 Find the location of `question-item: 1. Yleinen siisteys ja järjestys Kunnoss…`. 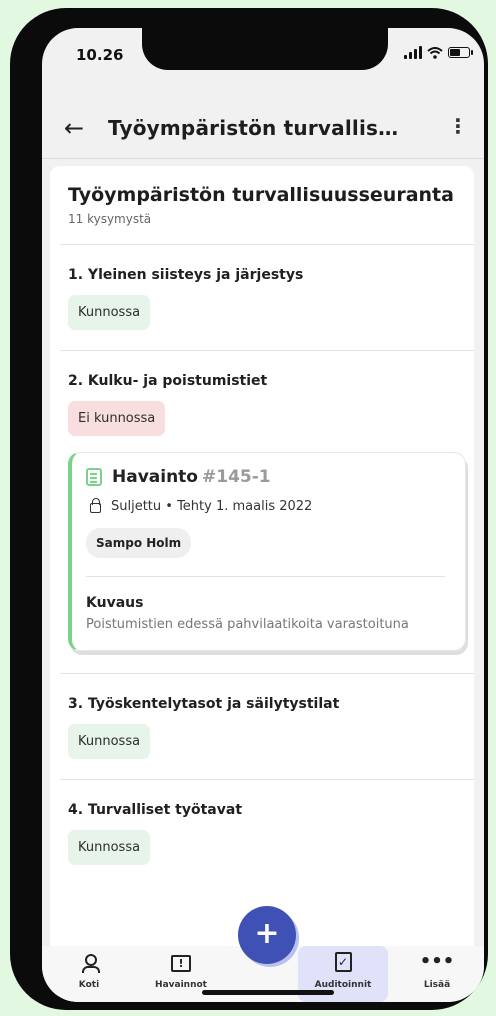

question-item: 1. Yleinen siisteys ja järjestys Kunnoss… is located at coordinates (262, 287).